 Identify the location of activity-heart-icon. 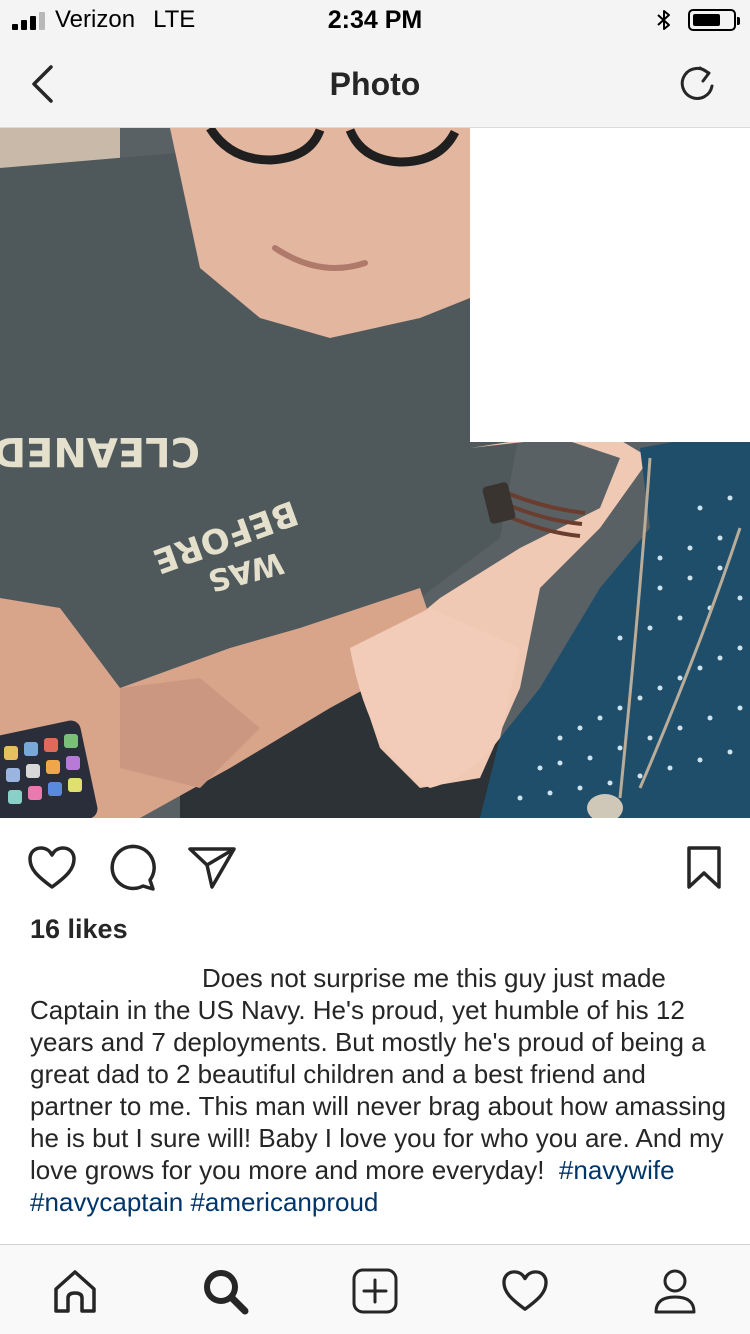
(525, 1290).